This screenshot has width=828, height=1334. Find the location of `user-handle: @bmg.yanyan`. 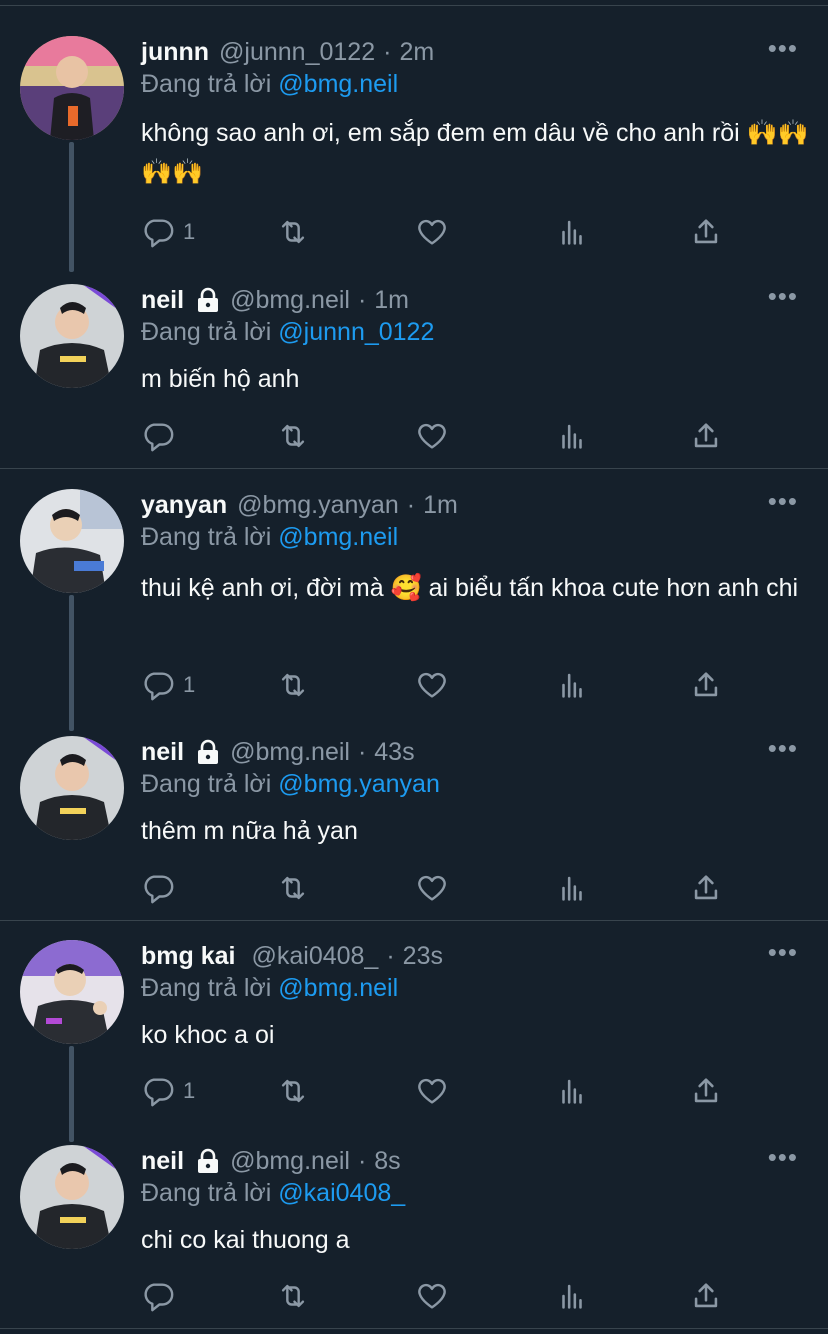

user-handle: @bmg.yanyan is located at coordinates (318, 505).